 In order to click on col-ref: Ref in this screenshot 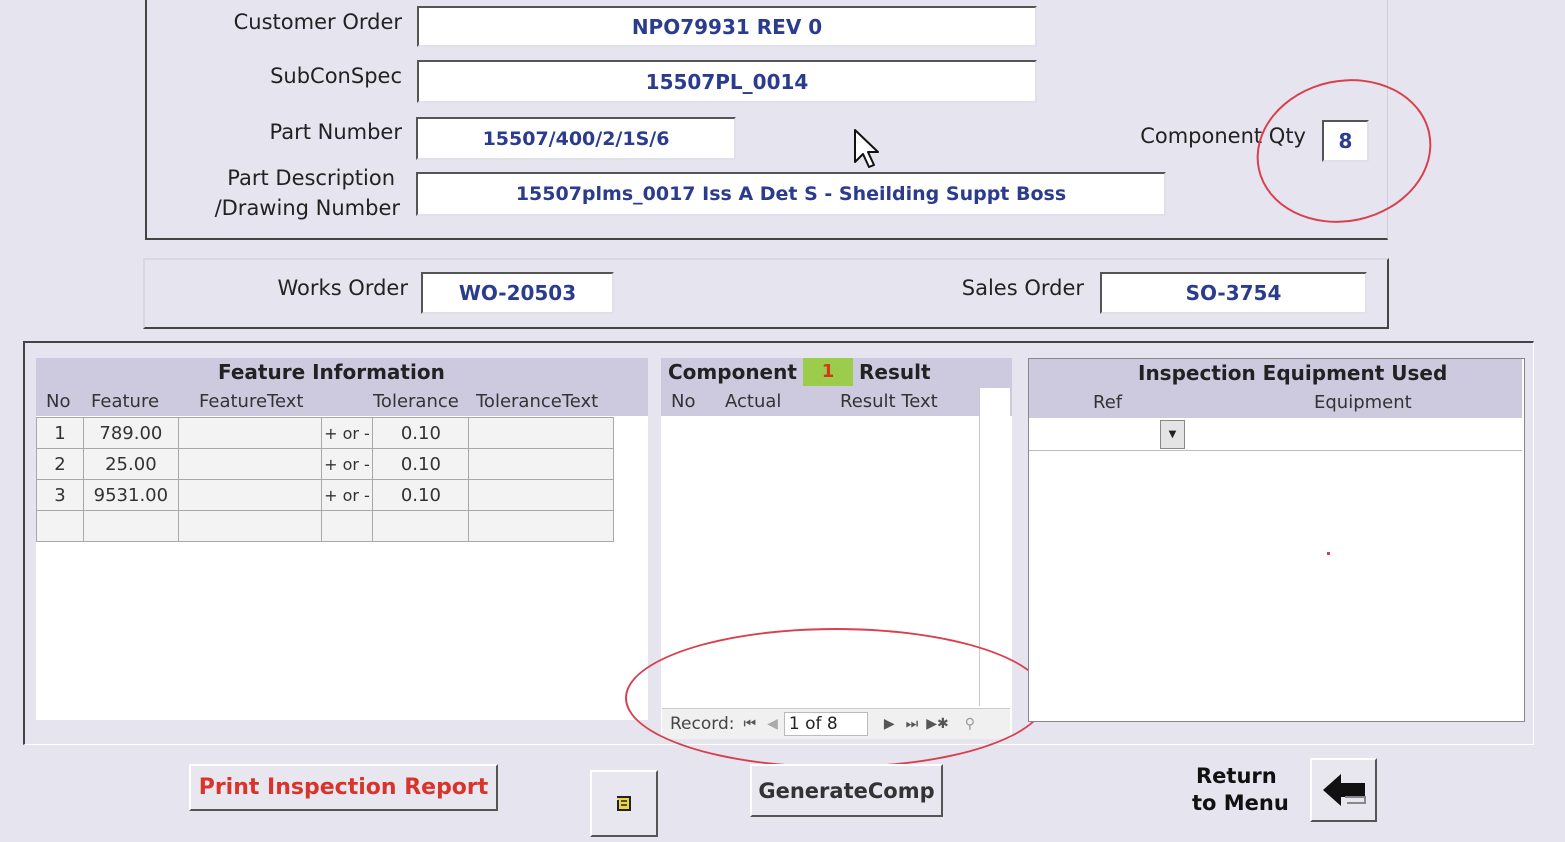, I will do `click(1108, 402)`.